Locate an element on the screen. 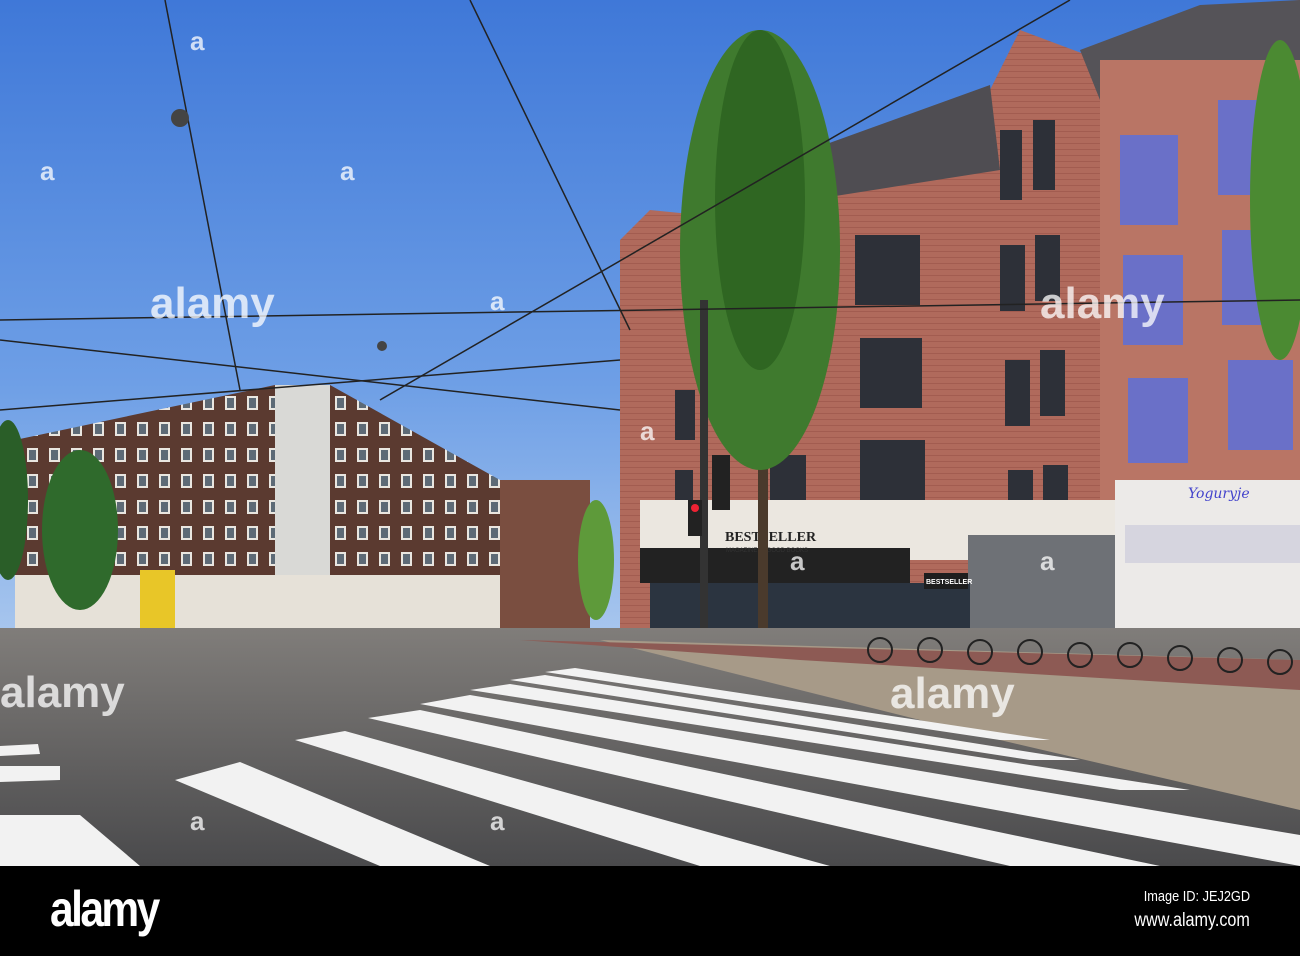 The height and width of the screenshot is (956, 1300). yogurt-shop-sign: Yoguryje is located at coordinates (1219, 494).